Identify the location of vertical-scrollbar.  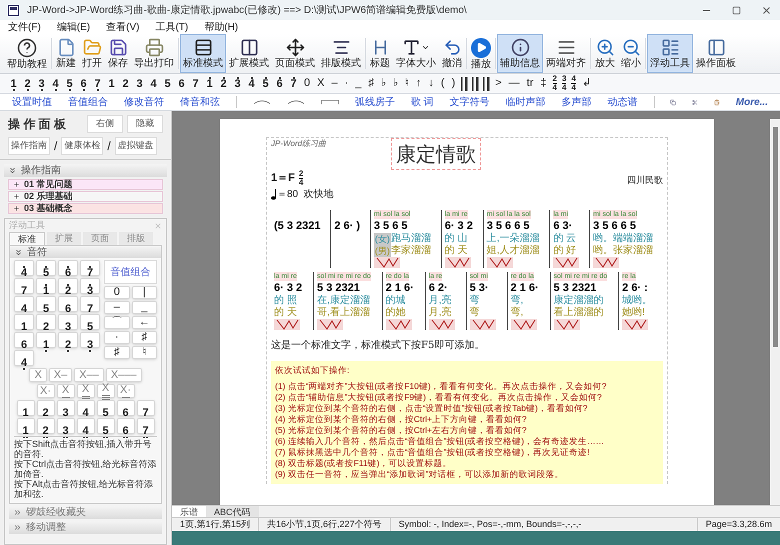
(775, 312).